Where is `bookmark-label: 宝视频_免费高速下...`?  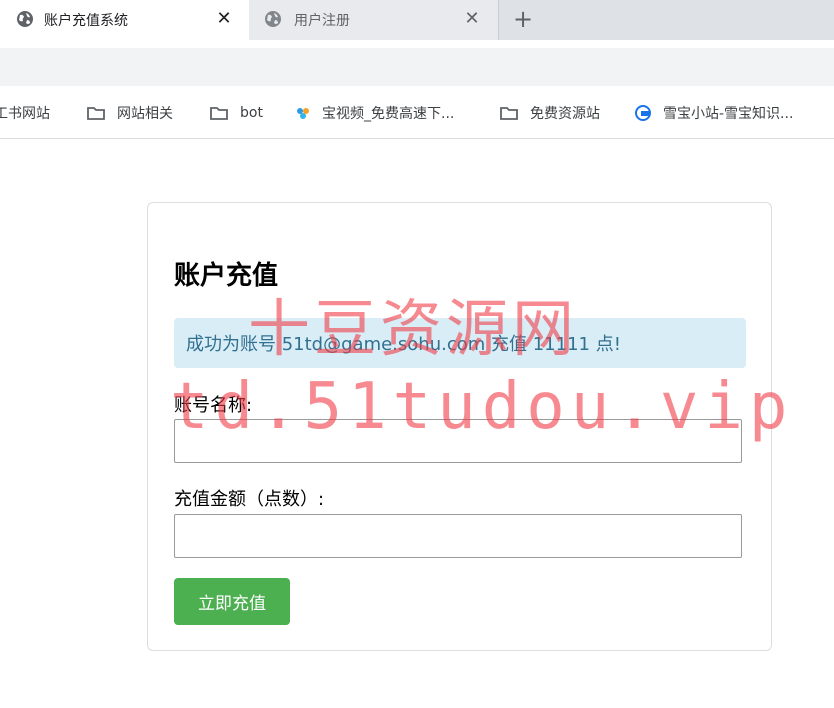 bookmark-label: 宝视频_免费高速下... is located at coordinates (388, 114).